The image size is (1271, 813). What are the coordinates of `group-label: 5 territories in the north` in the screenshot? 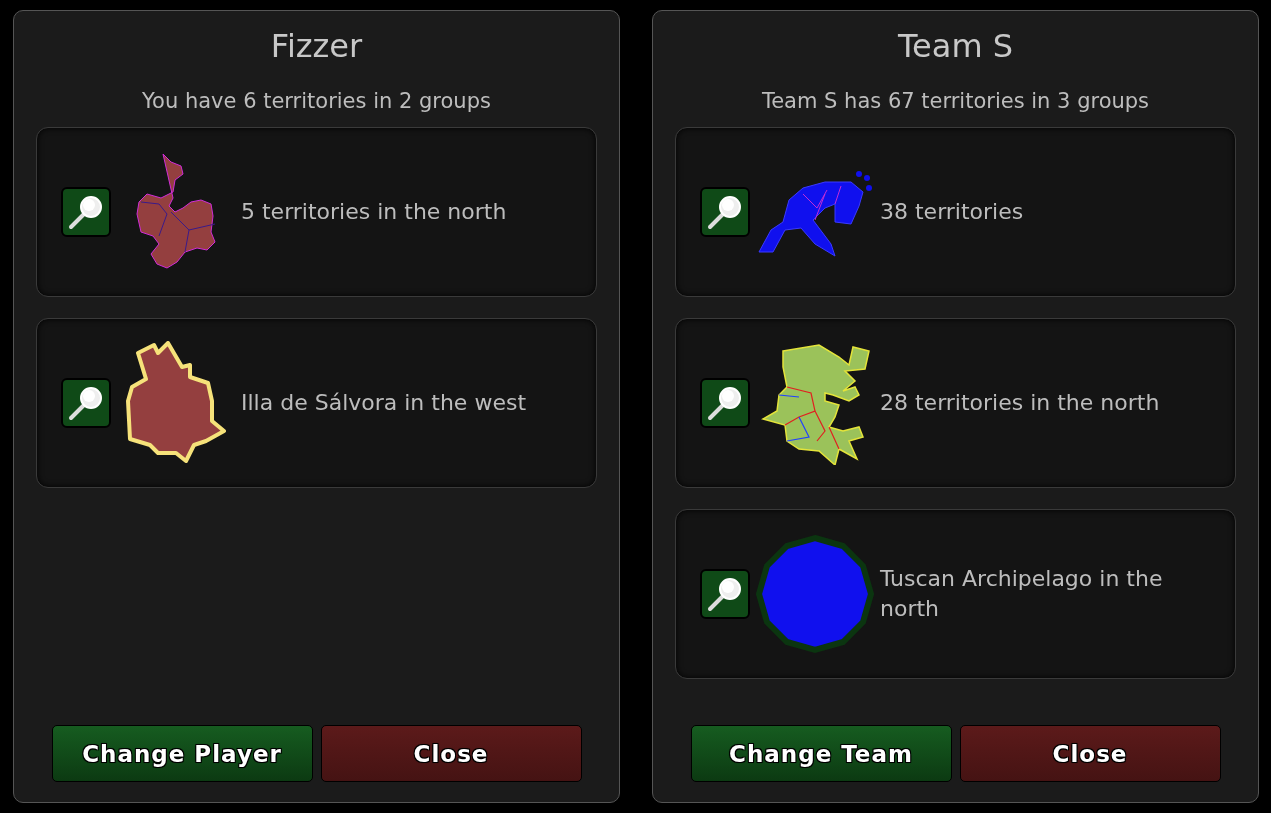 It's located at (374, 212).